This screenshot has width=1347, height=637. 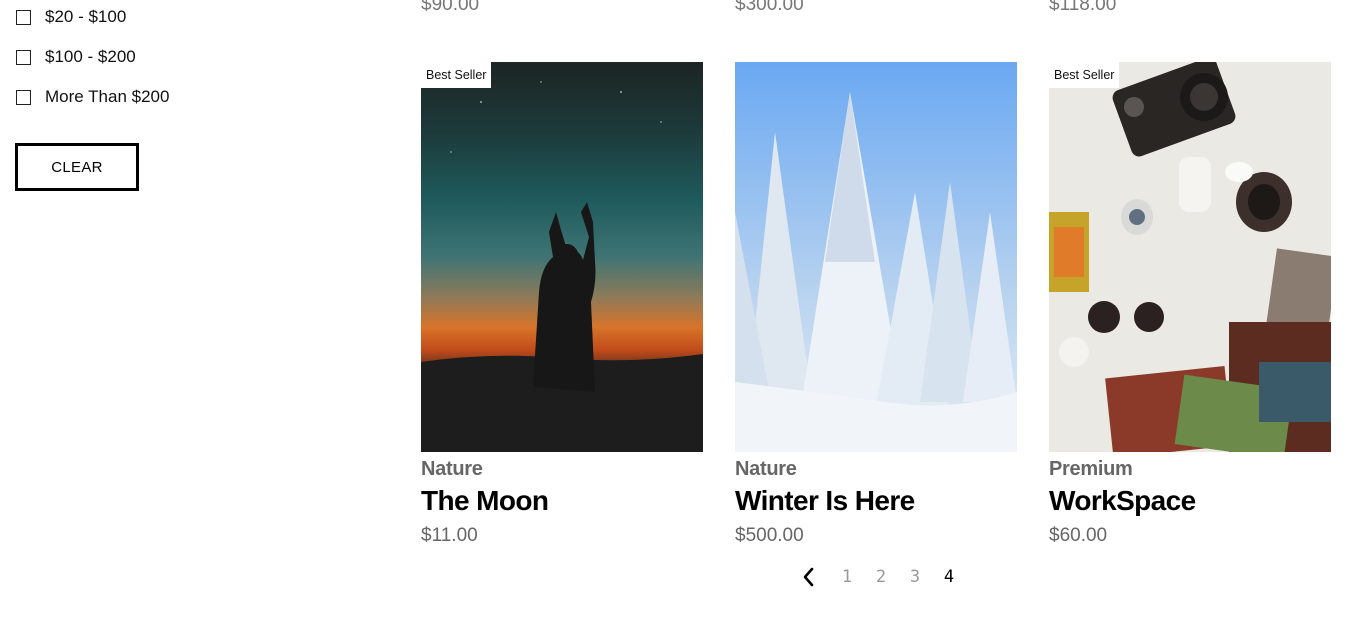 What do you see at coordinates (1083, 7) in the screenshot?
I see `previous-row-price: $118.00` at bounding box center [1083, 7].